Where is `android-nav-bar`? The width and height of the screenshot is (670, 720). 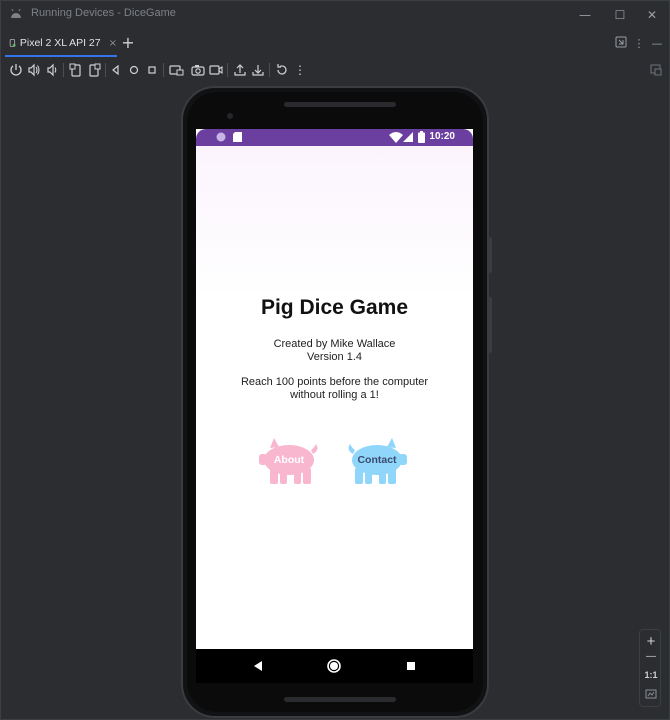
android-nav-bar is located at coordinates (334, 666).